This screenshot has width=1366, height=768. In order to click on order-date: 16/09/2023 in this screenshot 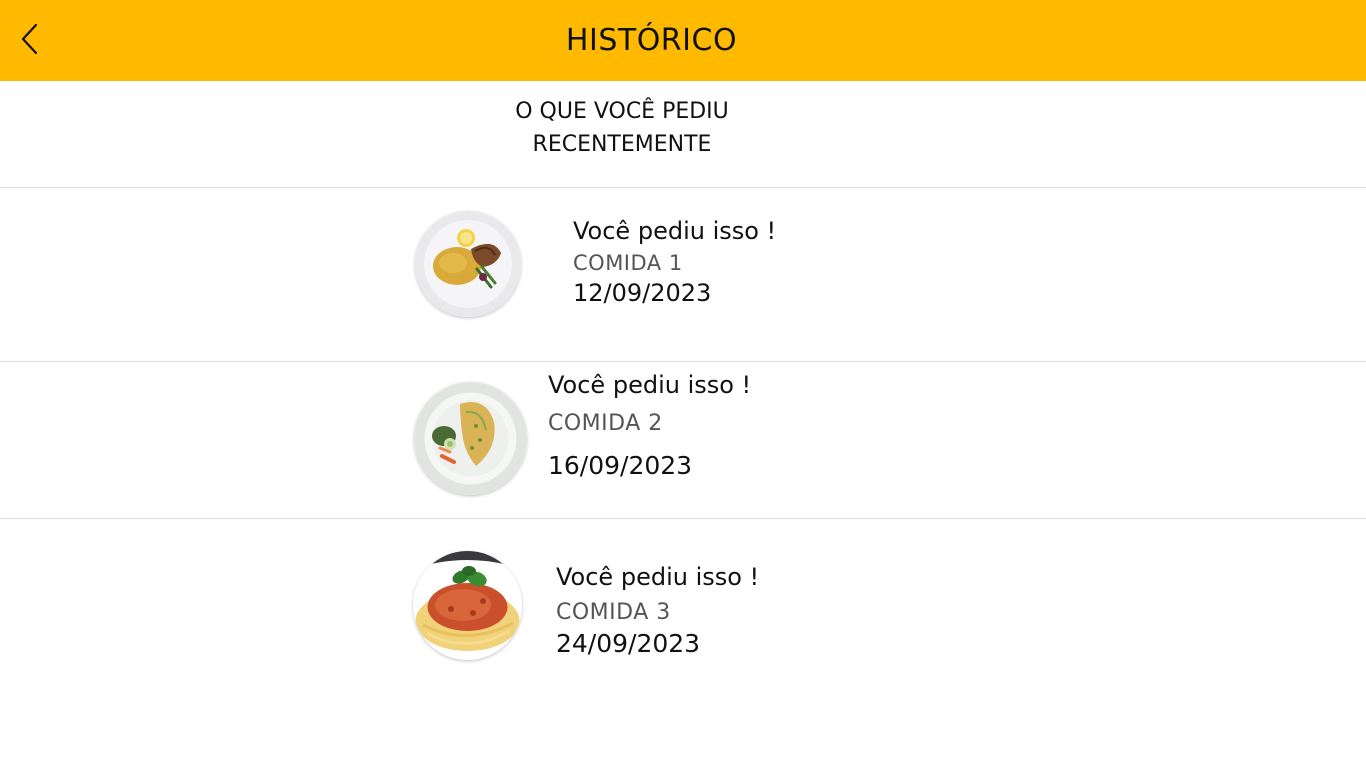, I will do `click(620, 465)`.